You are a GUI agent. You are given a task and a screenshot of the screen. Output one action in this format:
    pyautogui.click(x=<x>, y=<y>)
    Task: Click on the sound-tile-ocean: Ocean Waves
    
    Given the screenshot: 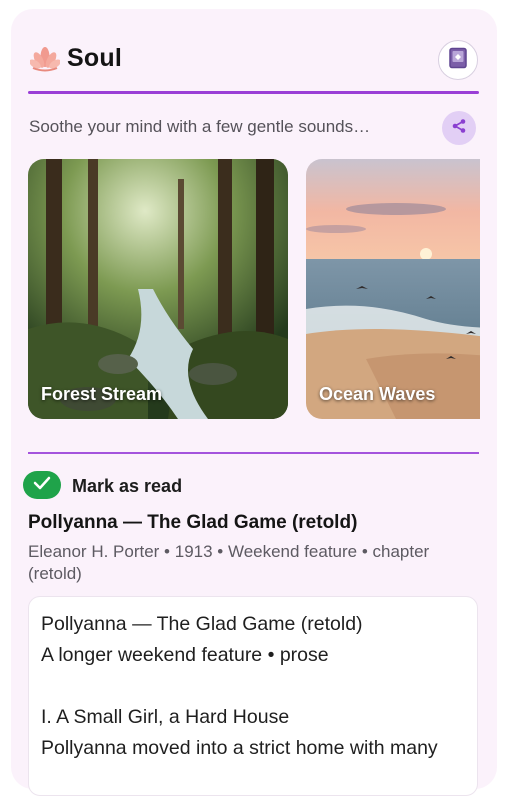 What is the action you would take?
    pyautogui.click(x=393, y=289)
    